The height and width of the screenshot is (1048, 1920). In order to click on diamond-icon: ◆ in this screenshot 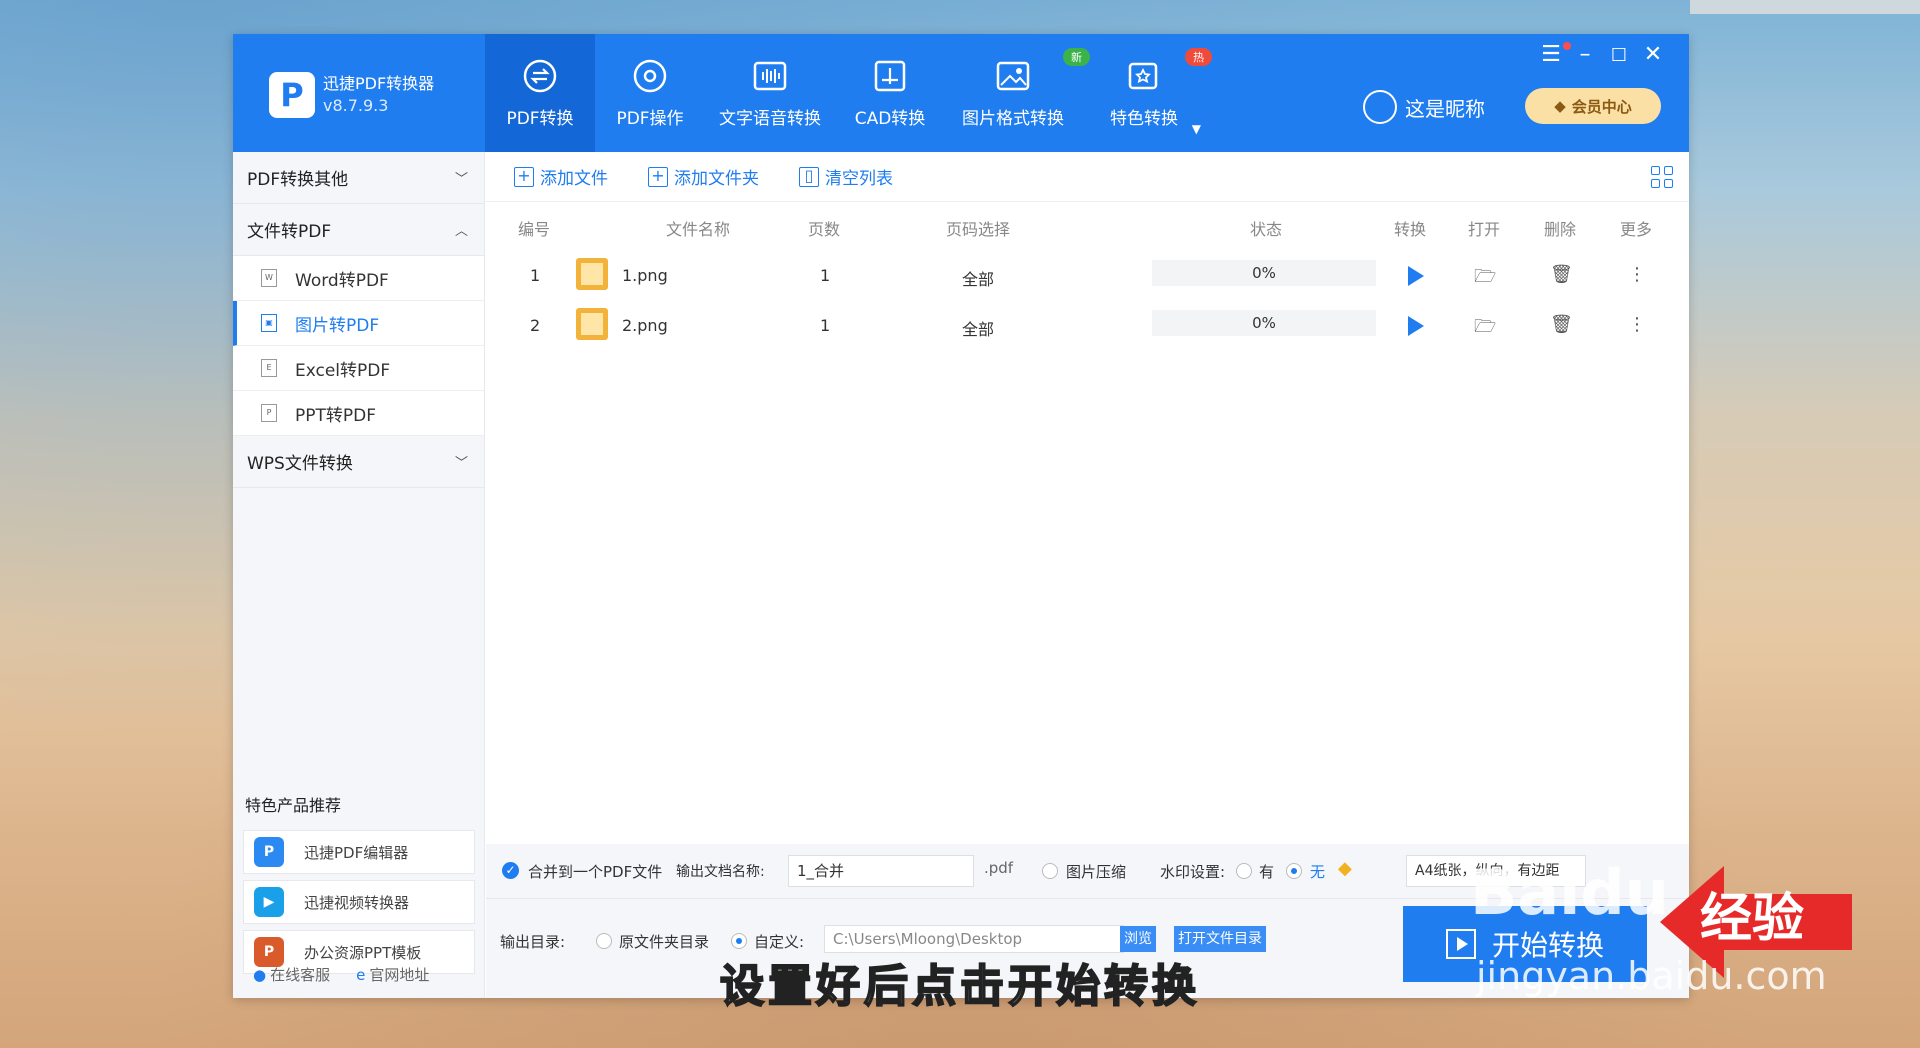, I will do `click(1560, 106)`.